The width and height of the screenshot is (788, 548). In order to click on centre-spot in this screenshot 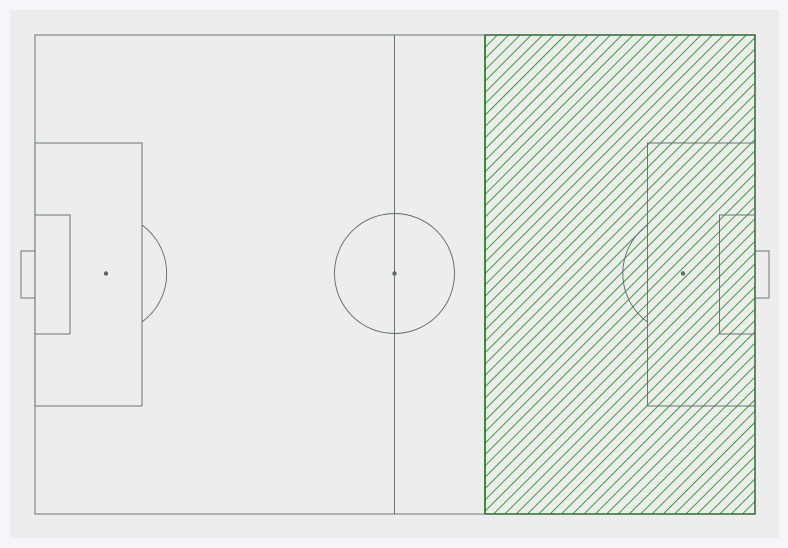, I will do `click(394, 273)`.